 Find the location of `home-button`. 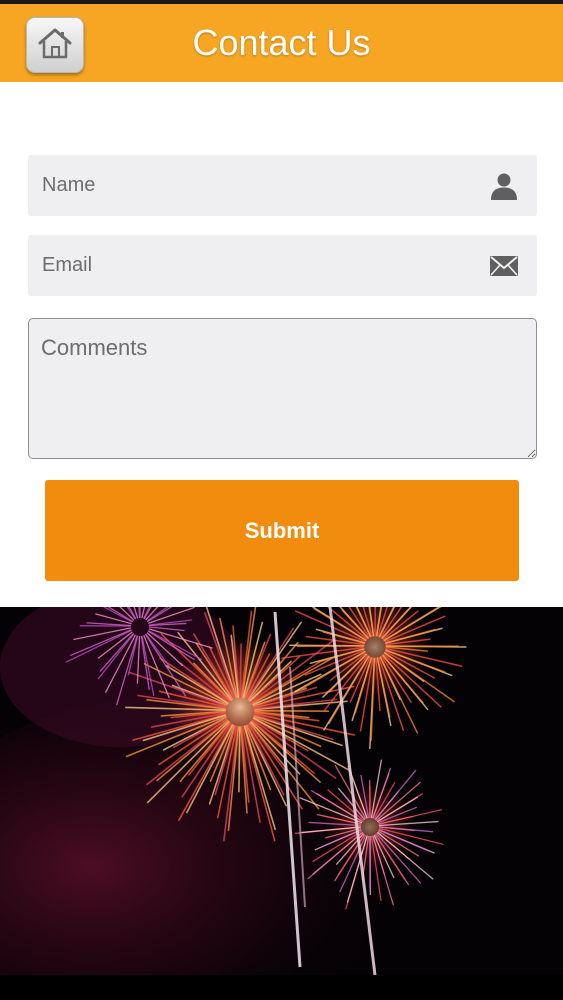

home-button is located at coordinates (55, 45).